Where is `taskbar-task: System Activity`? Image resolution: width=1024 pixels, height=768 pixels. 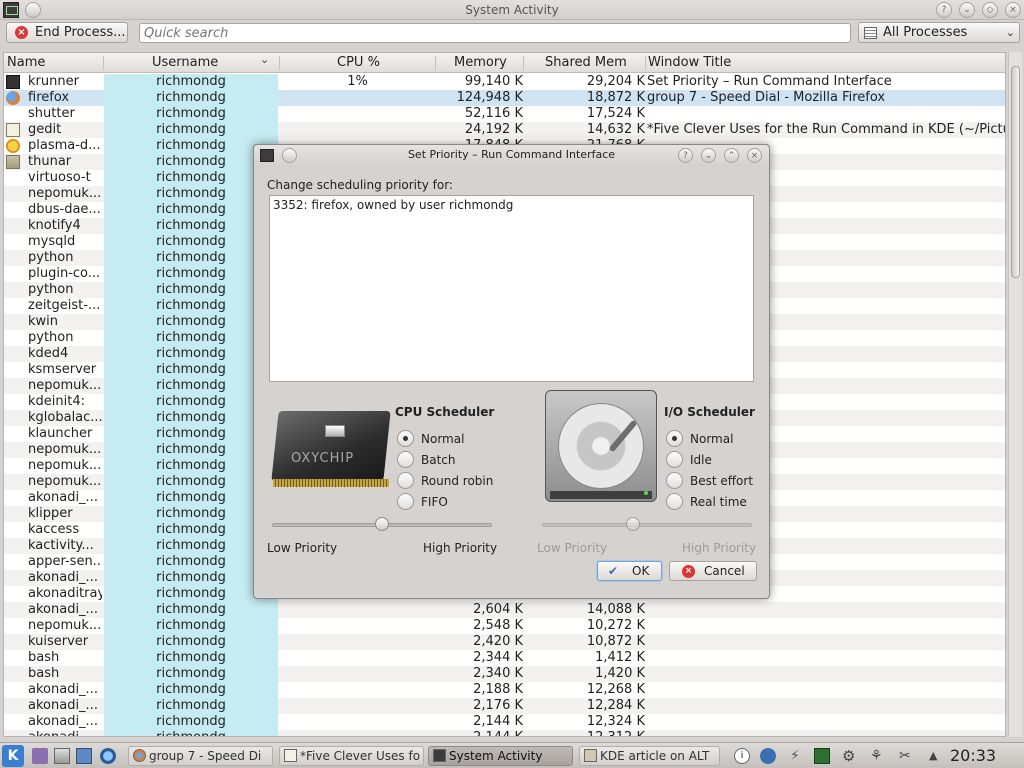 taskbar-task: System Activity is located at coordinates (500, 756).